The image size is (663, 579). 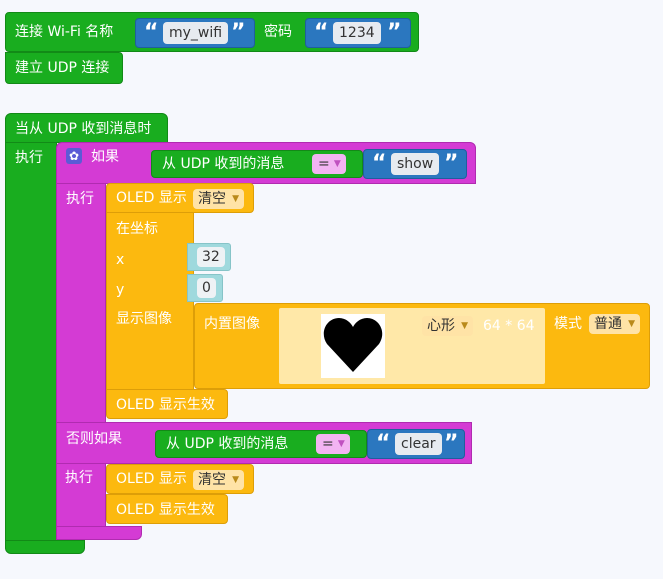 I want to click on then-label: 执行, so click(x=80, y=199).